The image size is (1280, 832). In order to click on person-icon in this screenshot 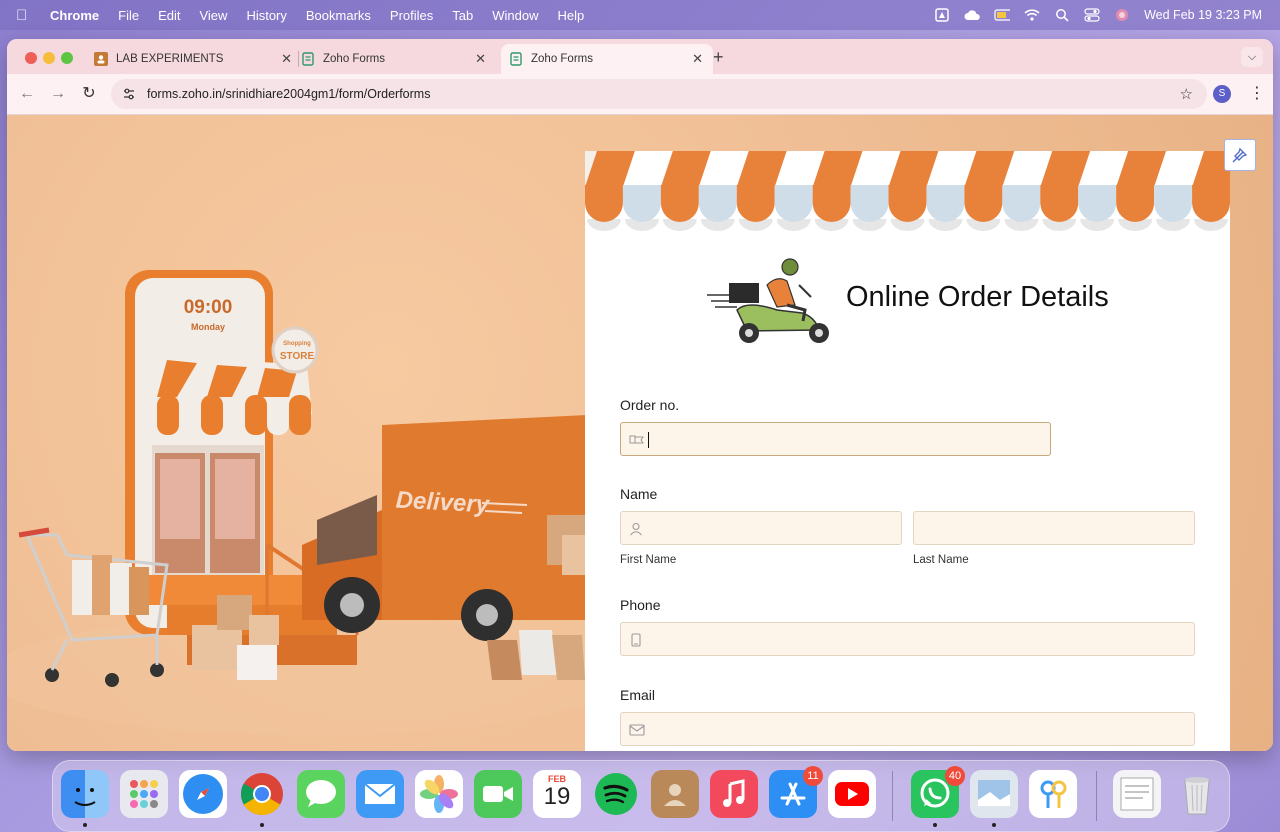, I will do `click(636, 529)`.